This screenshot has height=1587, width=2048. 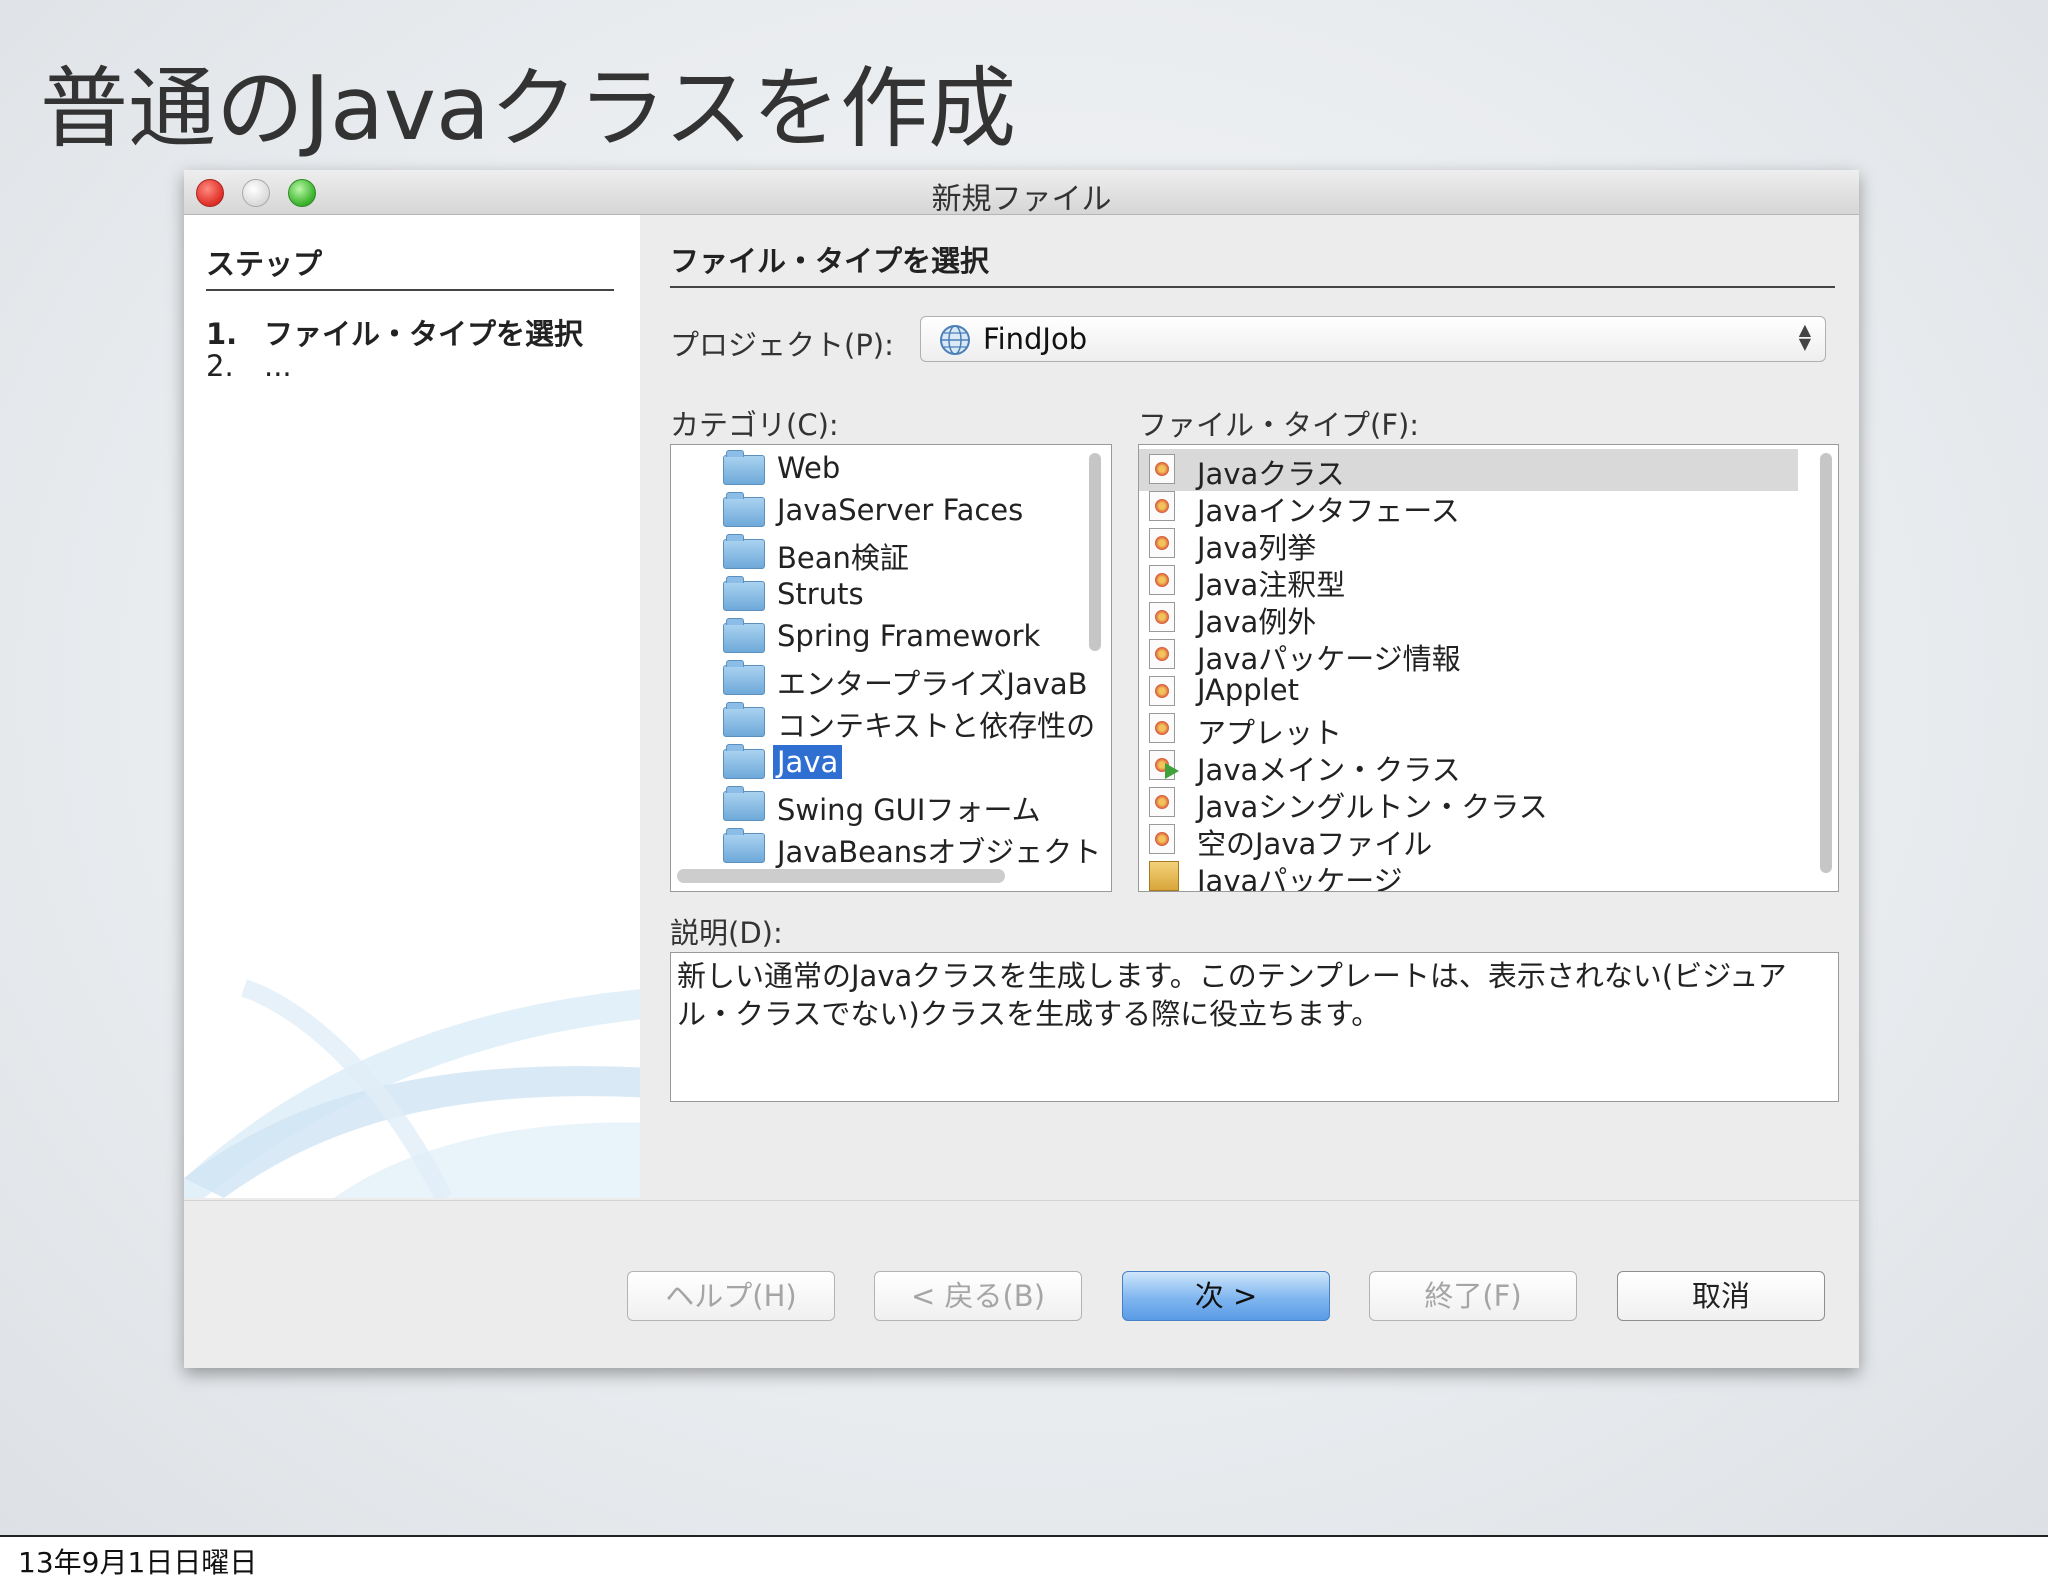 I want to click on file-type-item: アプレット, so click(x=1488, y=729).